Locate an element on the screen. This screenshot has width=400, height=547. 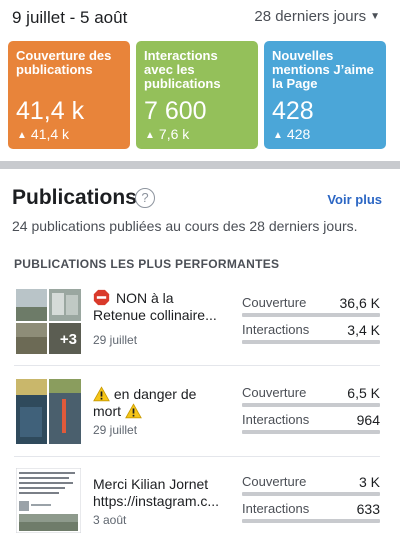
post-text: en danger de mort is located at coordinates (163, 403).